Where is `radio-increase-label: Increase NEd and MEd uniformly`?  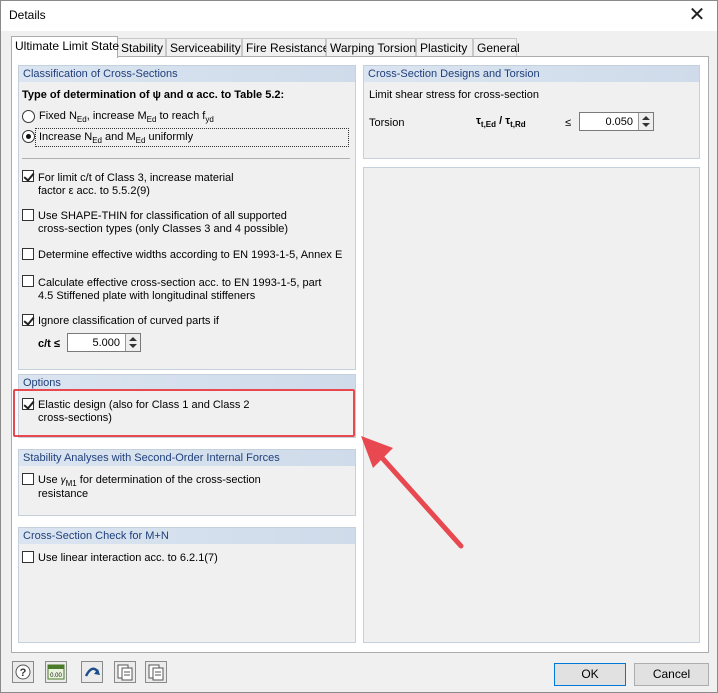 radio-increase-label: Increase NEd and MEd uniformly is located at coordinates (116, 138).